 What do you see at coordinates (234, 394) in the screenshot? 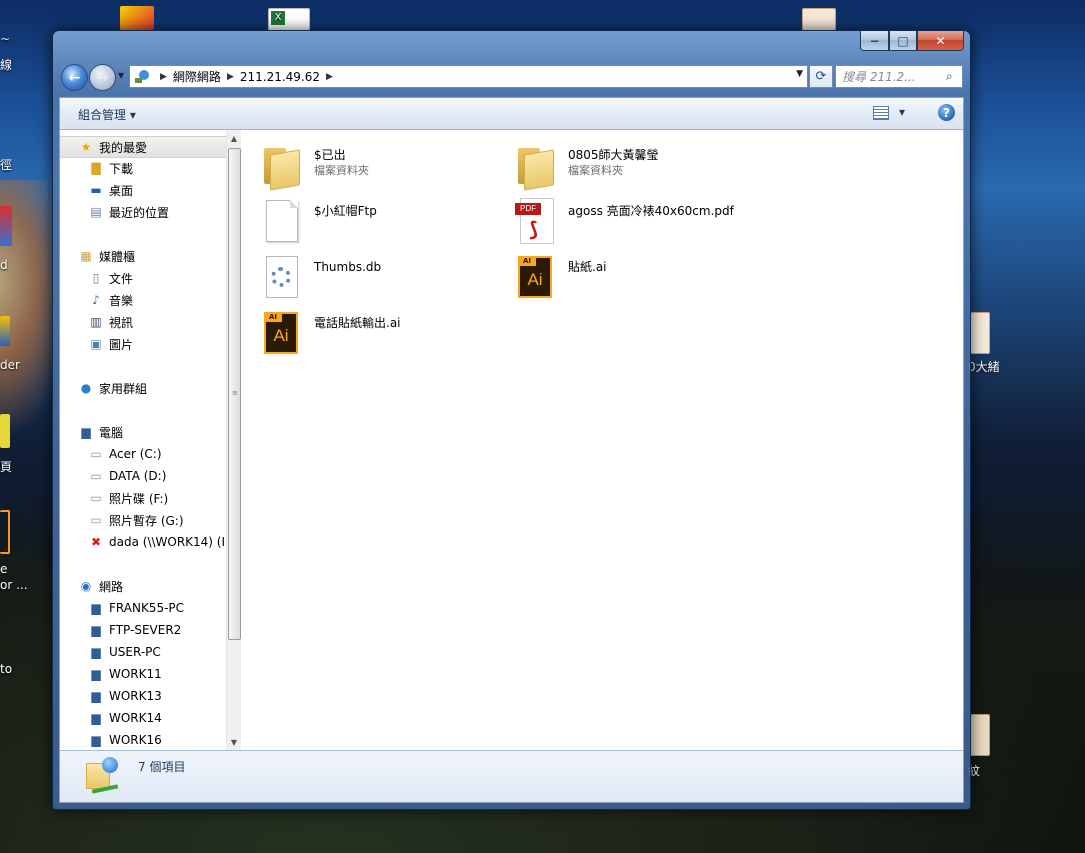
I see `scrollbar-thumb: ≡` at bounding box center [234, 394].